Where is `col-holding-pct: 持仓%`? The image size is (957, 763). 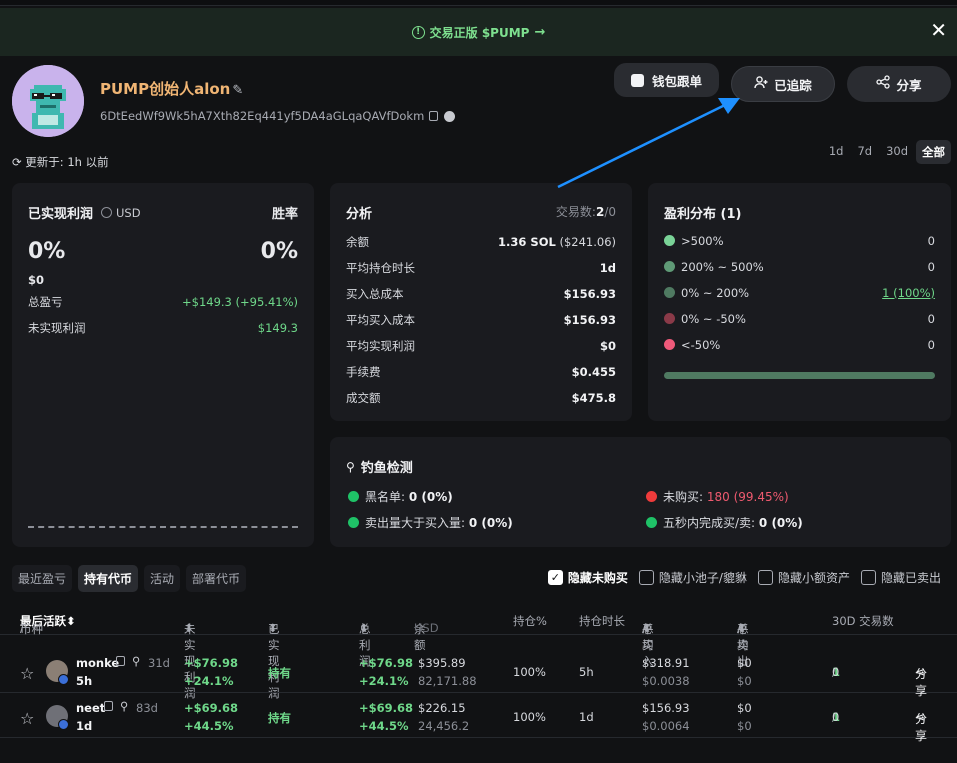
col-holding-pct: 持仓% is located at coordinates (530, 621).